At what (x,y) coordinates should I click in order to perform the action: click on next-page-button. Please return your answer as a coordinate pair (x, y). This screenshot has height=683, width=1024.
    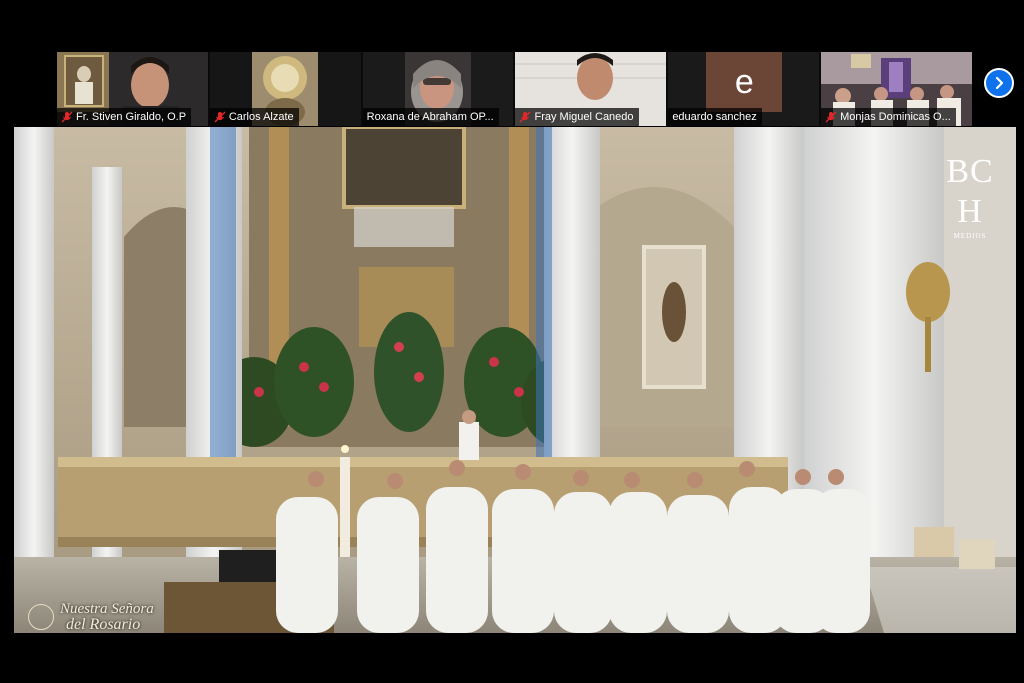
    Looking at the image, I should click on (999, 83).